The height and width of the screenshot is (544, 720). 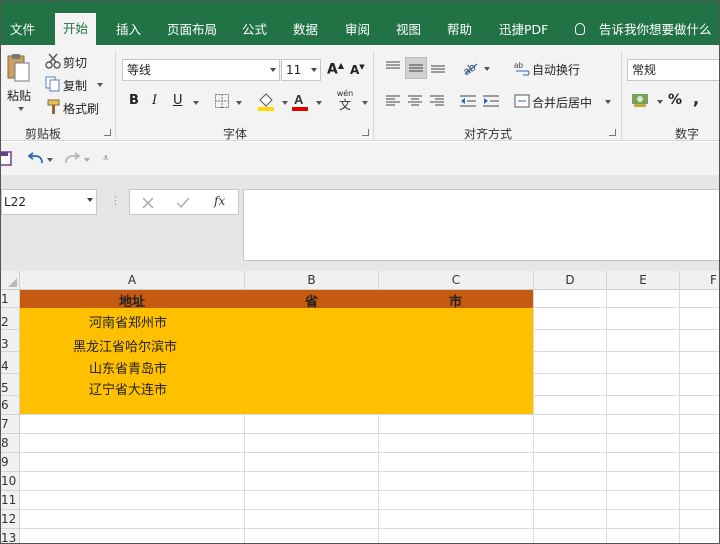 What do you see at coordinates (393, 101) in the screenshot?
I see `align-left-icon` at bounding box center [393, 101].